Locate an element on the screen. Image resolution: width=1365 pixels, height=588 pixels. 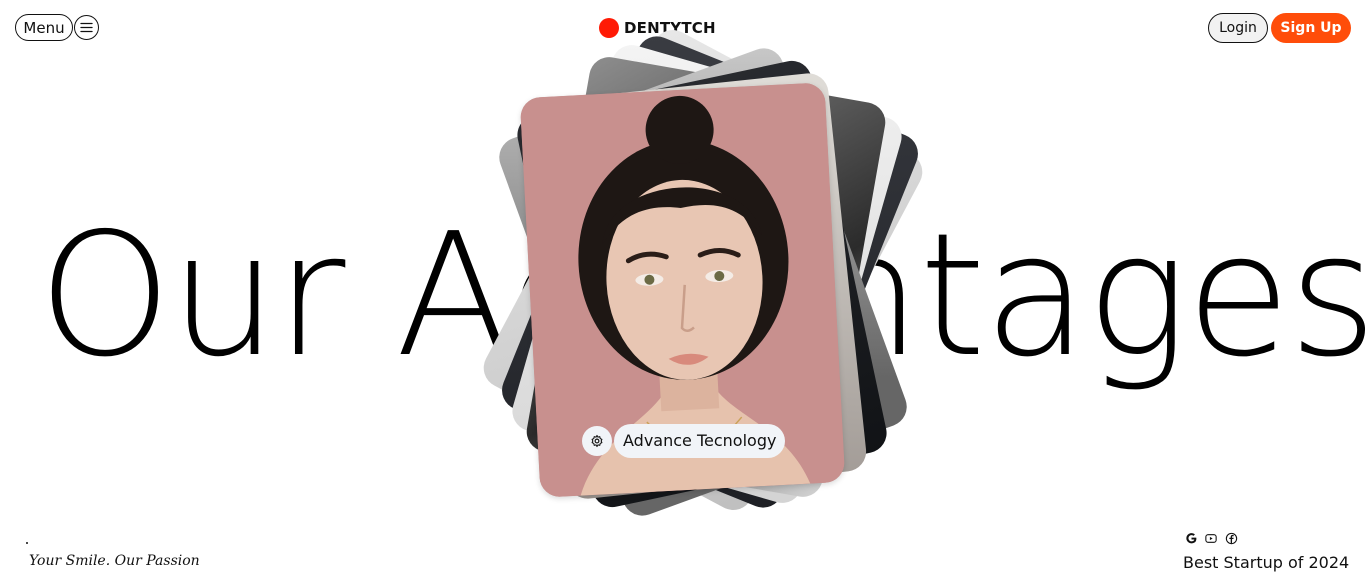
signup-button: Sign Up is located at coordinates (1311, 28).